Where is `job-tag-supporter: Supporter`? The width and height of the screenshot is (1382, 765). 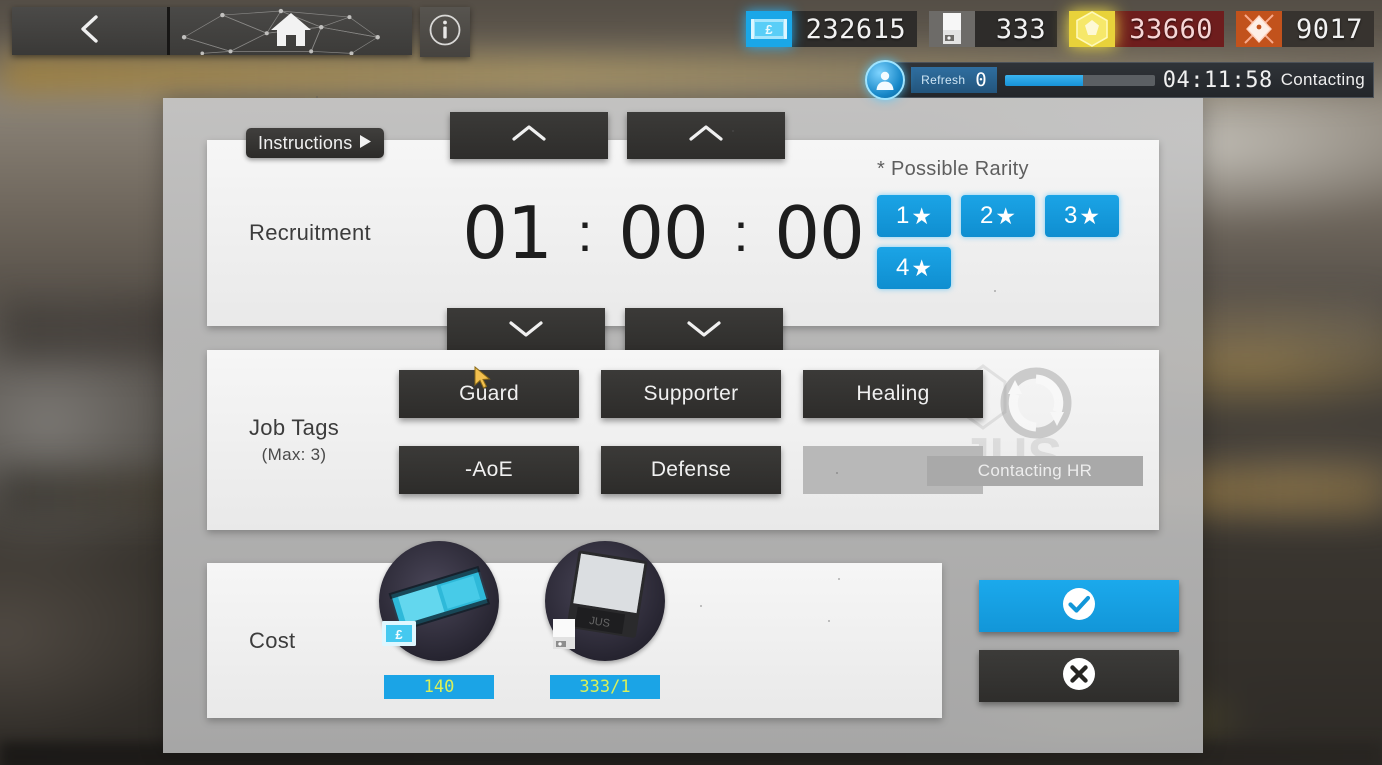 job-tag-supporter: Supporter is located at coordinates (691, 394).